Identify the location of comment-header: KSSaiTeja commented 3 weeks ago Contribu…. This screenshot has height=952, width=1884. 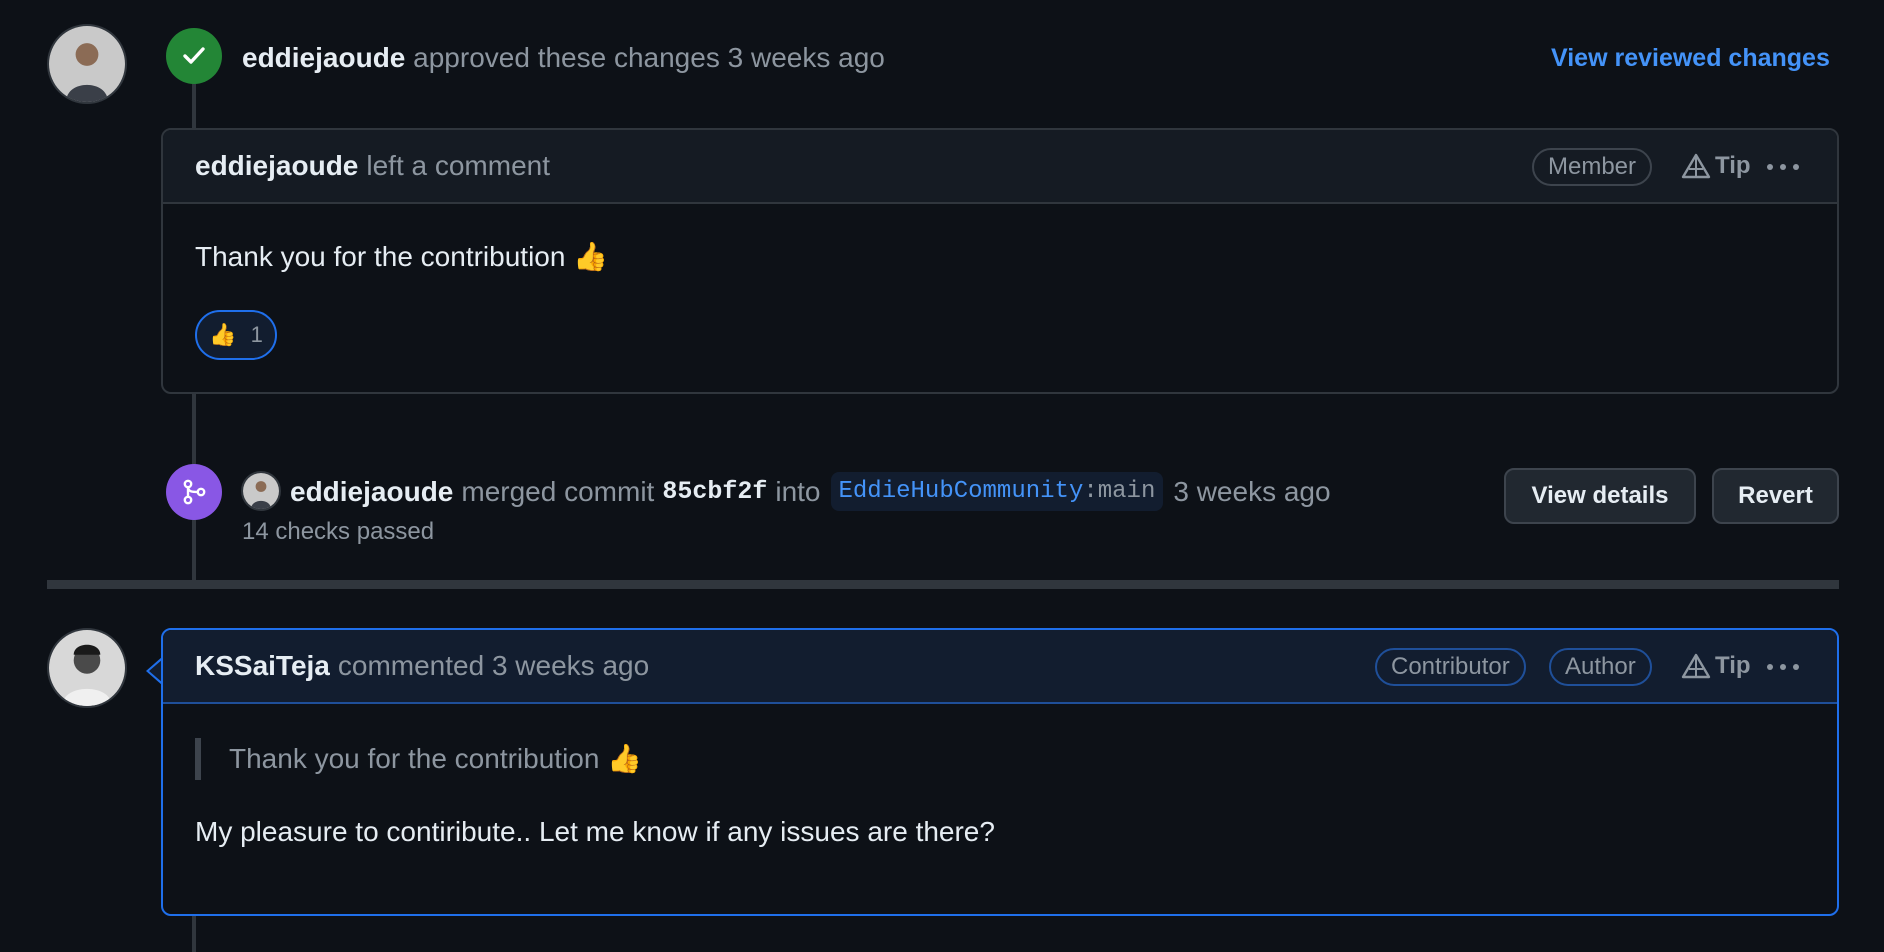
(1000, 667).